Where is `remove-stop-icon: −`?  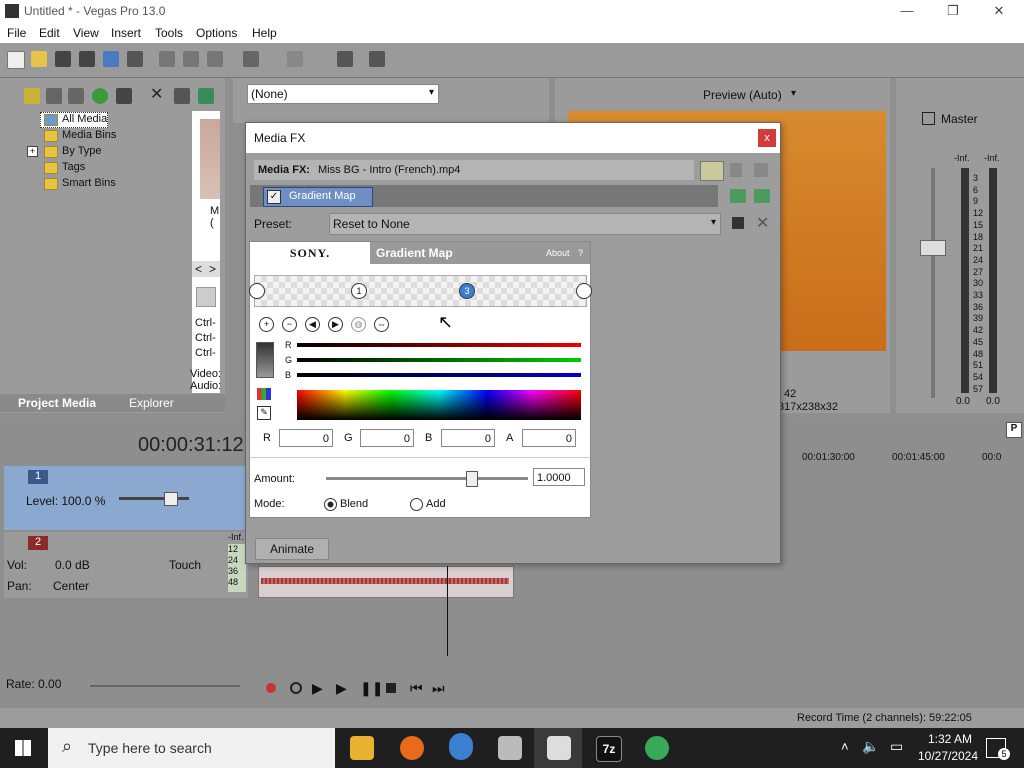
remove-stop-icon: − is located at coordinates (289, 324).